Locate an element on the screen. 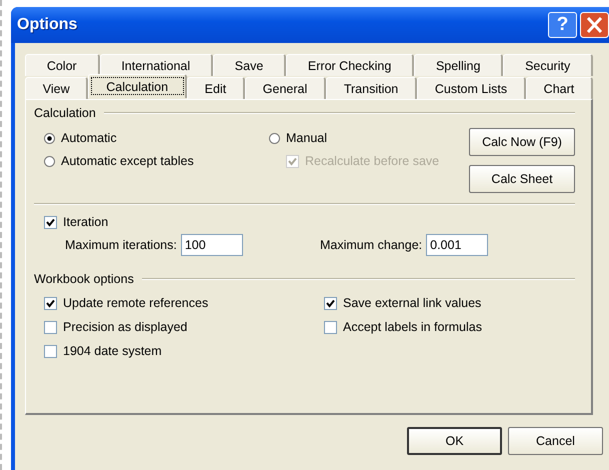 This screenshot has height=470, width=609. tab: Error Checking is located at coordinates (350, 65).